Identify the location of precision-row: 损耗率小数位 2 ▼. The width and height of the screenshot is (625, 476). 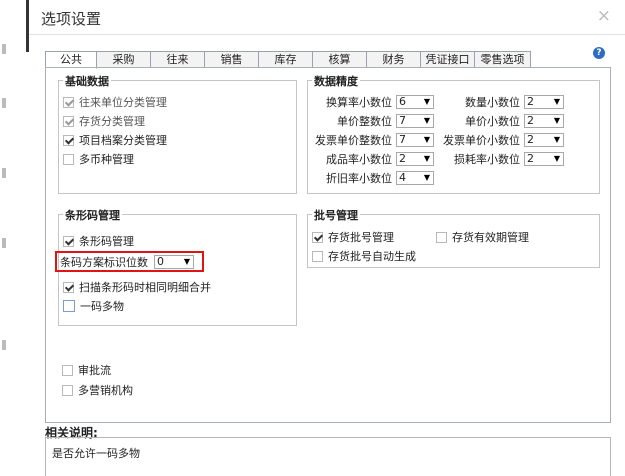
(502, 159).